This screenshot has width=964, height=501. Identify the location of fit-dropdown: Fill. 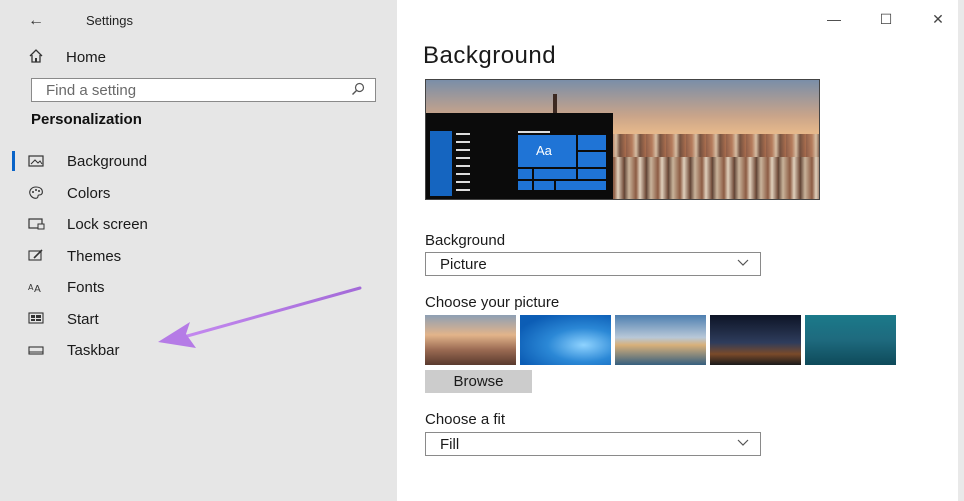
(593, 444).